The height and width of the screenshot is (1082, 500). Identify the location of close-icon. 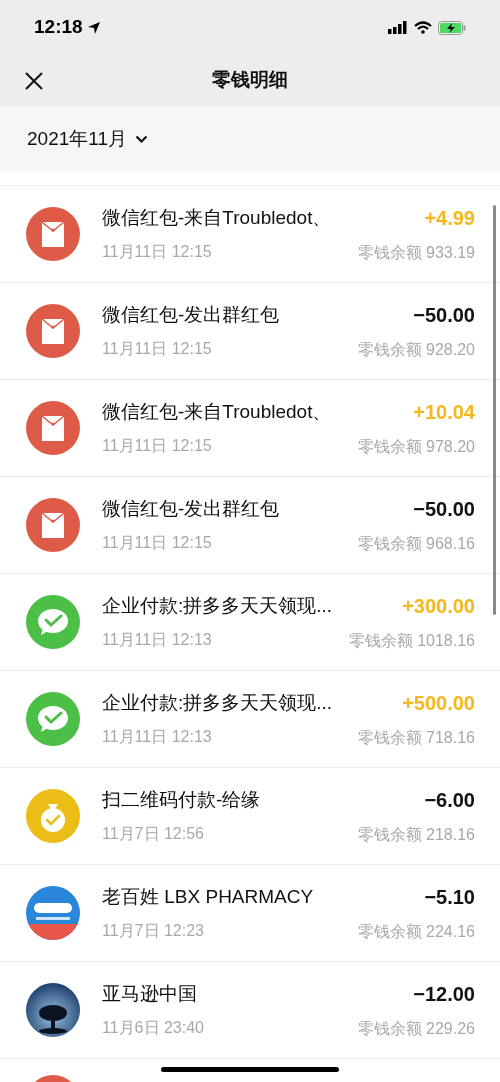
(34, 80).